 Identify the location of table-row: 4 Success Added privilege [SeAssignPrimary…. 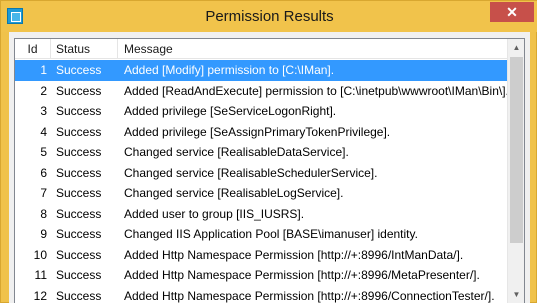
(261, 132).